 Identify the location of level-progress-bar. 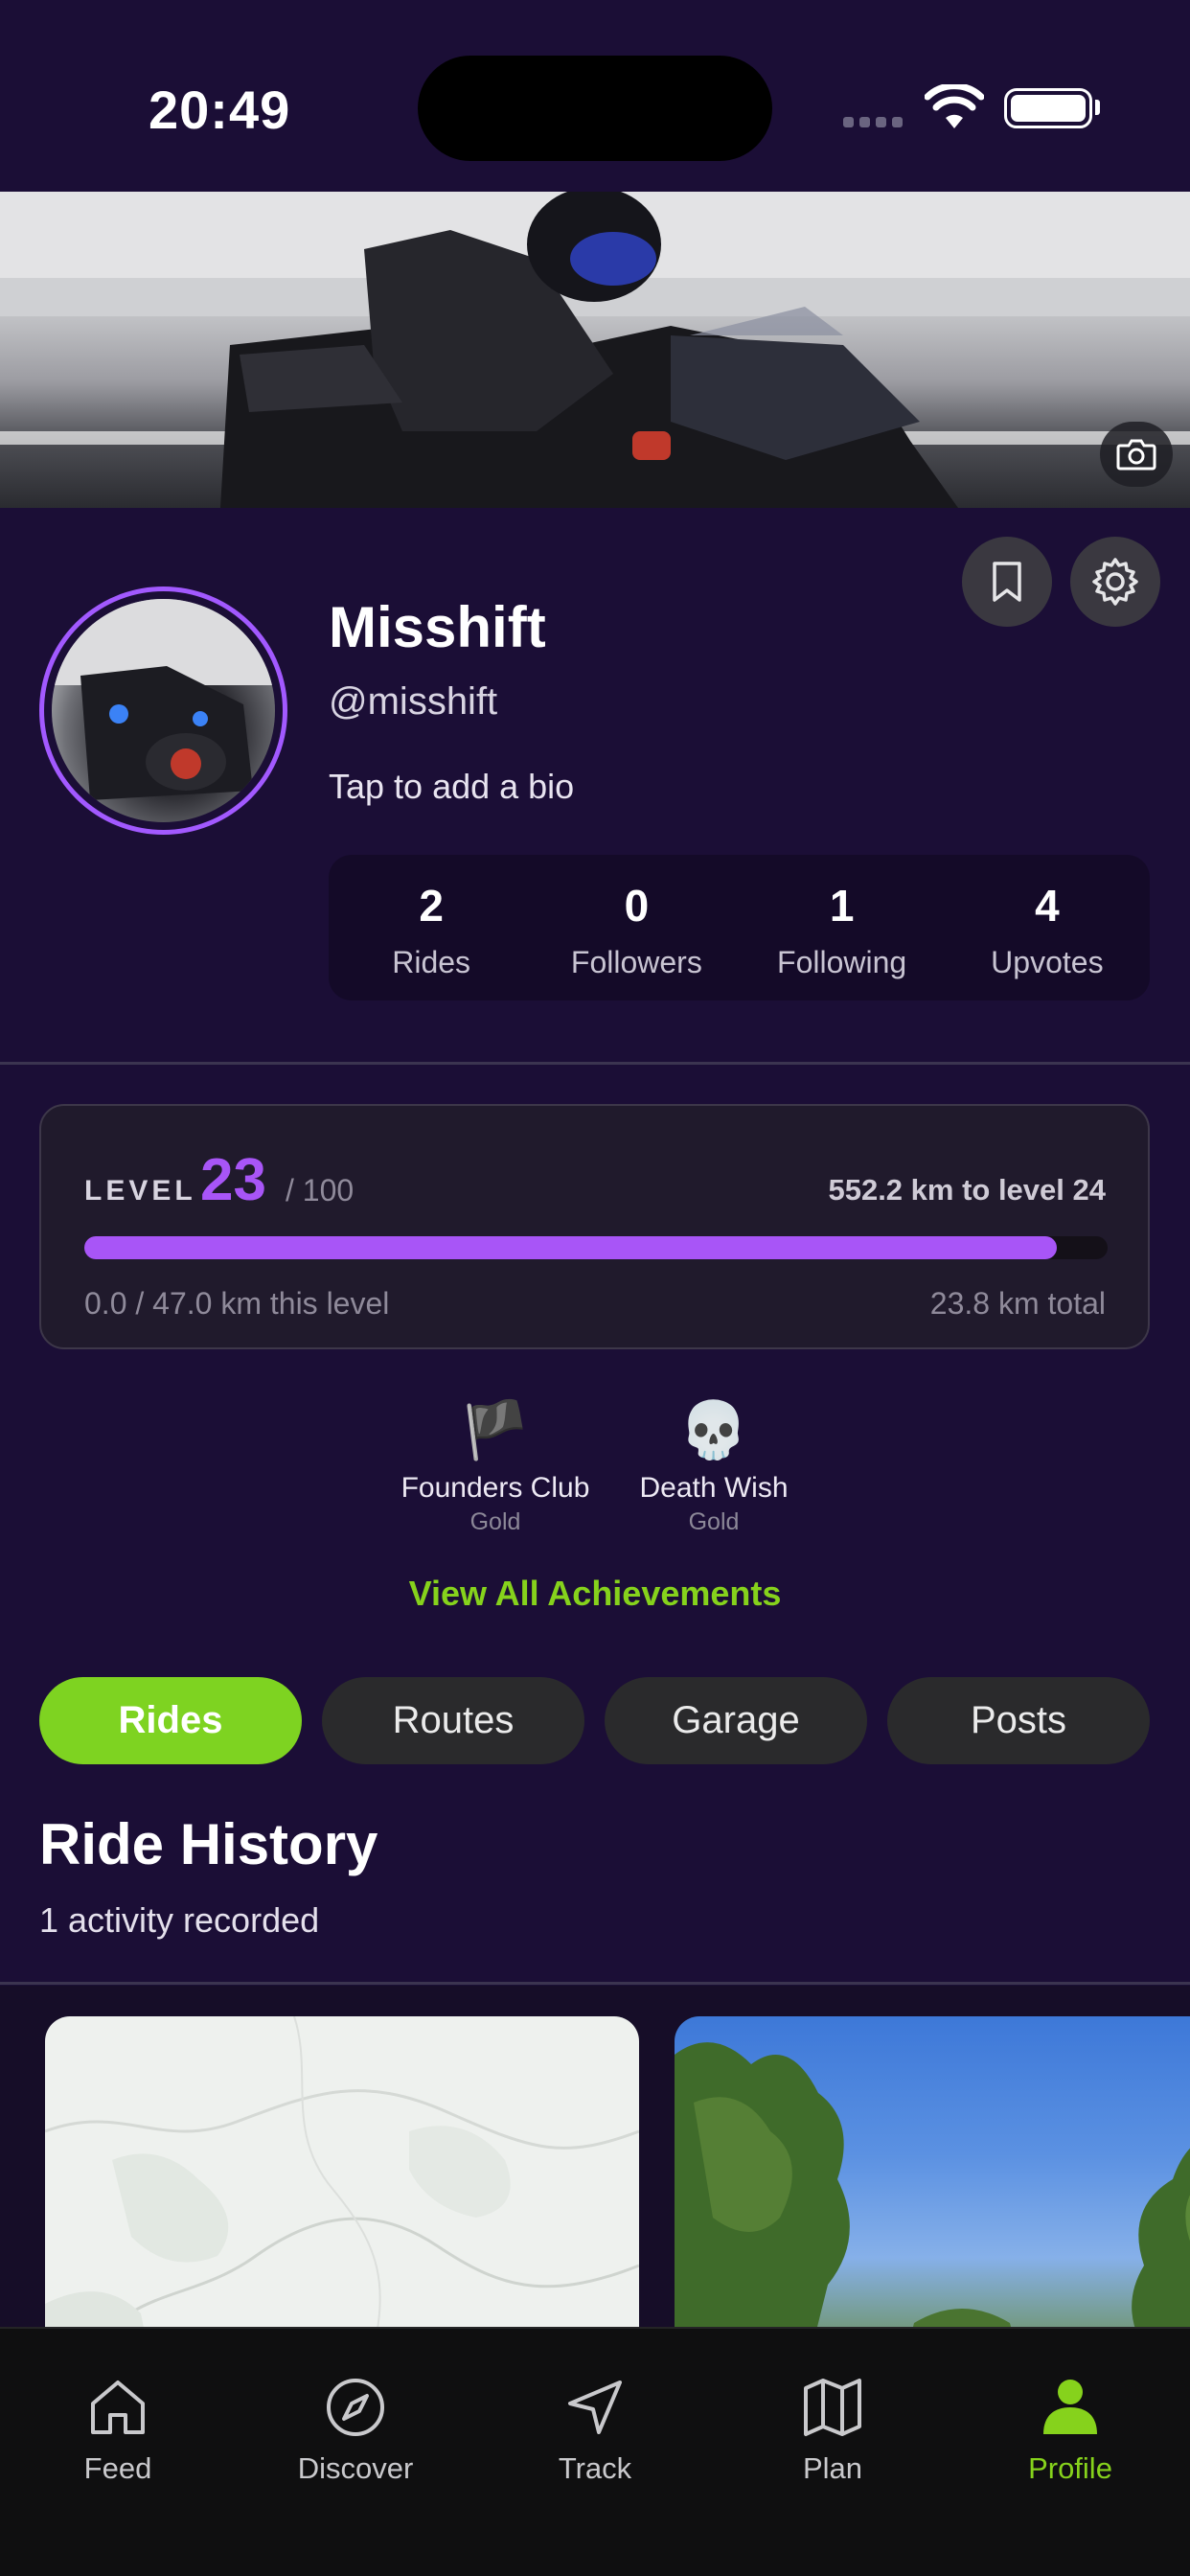
(596, 1247).